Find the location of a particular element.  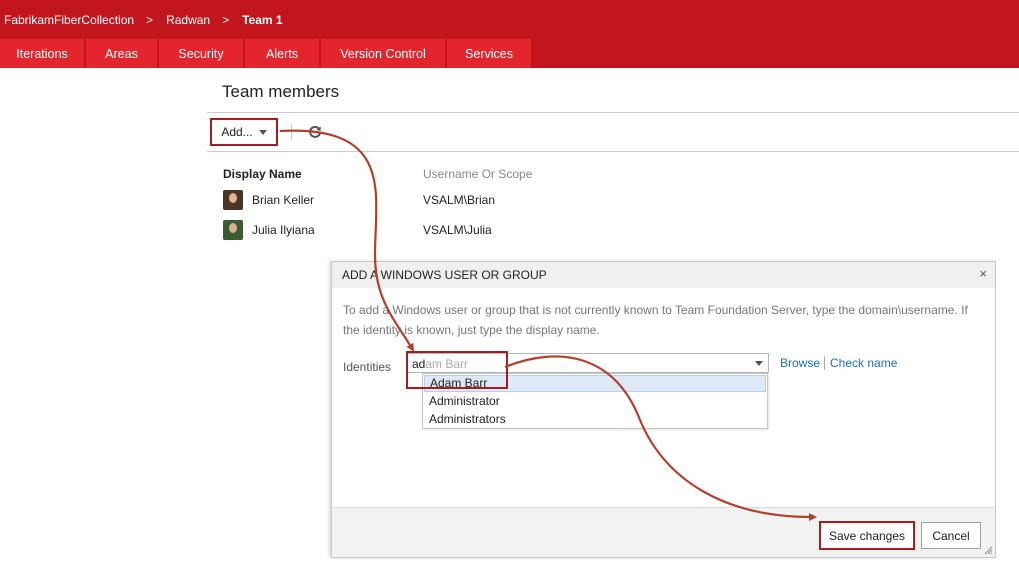

breadcrumb-collection: FabrikamFiberCollection is located at coordinates (69, 20).